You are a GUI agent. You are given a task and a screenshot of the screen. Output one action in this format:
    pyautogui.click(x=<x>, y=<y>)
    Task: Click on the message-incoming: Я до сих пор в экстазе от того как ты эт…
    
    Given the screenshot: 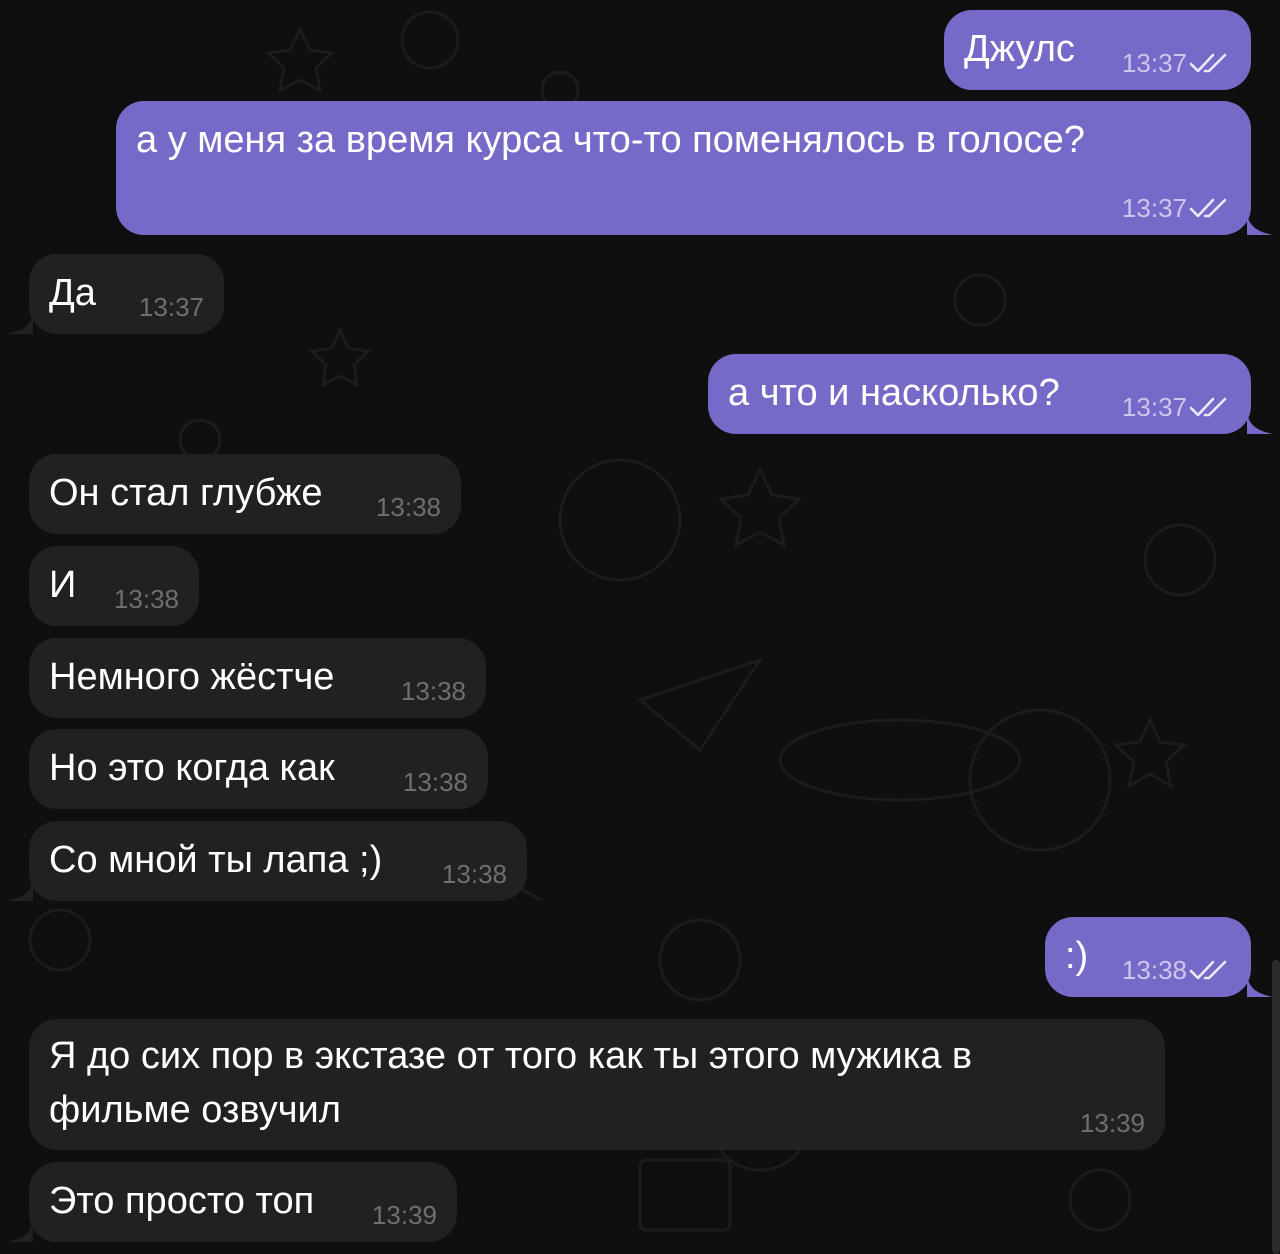 What is the action you would take?
    pyautogui.click(x=597, y=1084)
    